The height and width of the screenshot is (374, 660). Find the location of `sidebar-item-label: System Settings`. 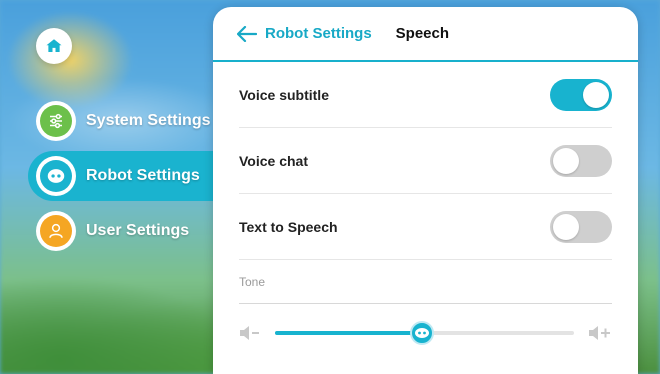

sidebar-item-label: System Settings is located at coordinates (148, 120).